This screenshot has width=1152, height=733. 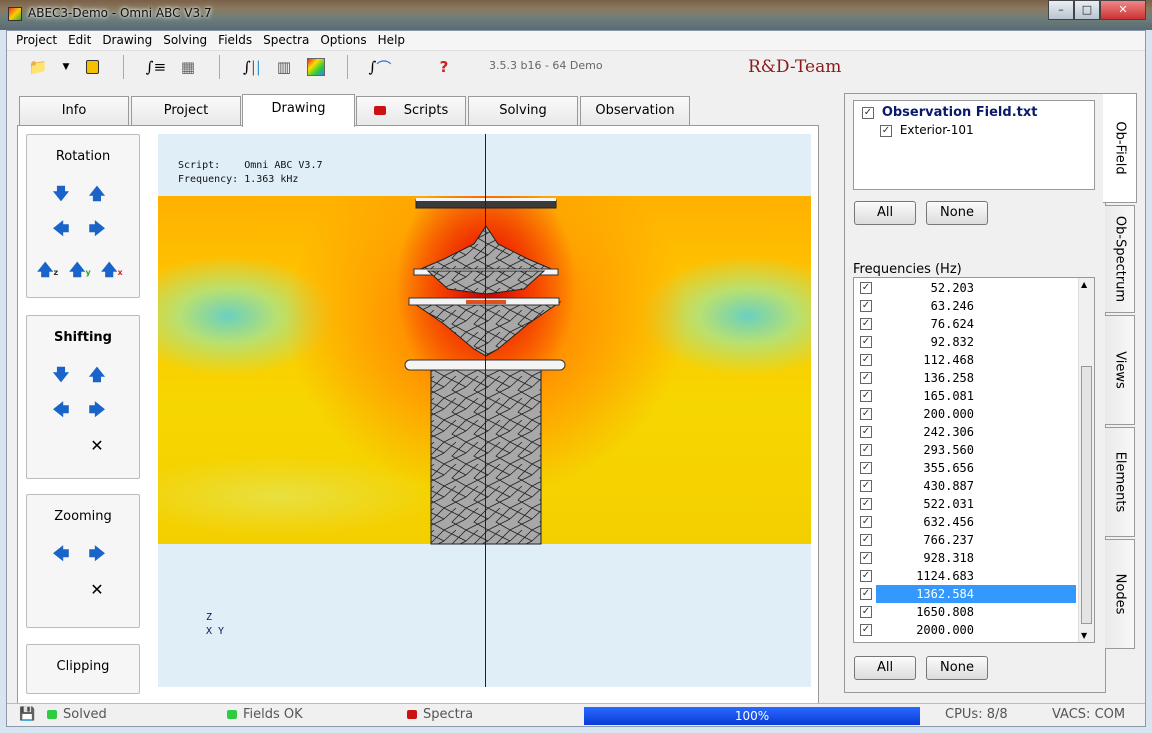 I want to click on shift-up-icon: 🡅, so click(x=97, y=375).